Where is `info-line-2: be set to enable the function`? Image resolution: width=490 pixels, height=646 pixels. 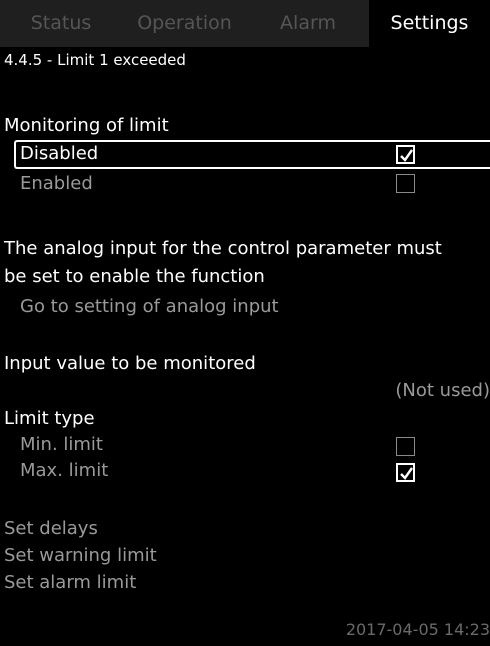 info-line-2: be set to enable the function is located at coordinates (134, 276).